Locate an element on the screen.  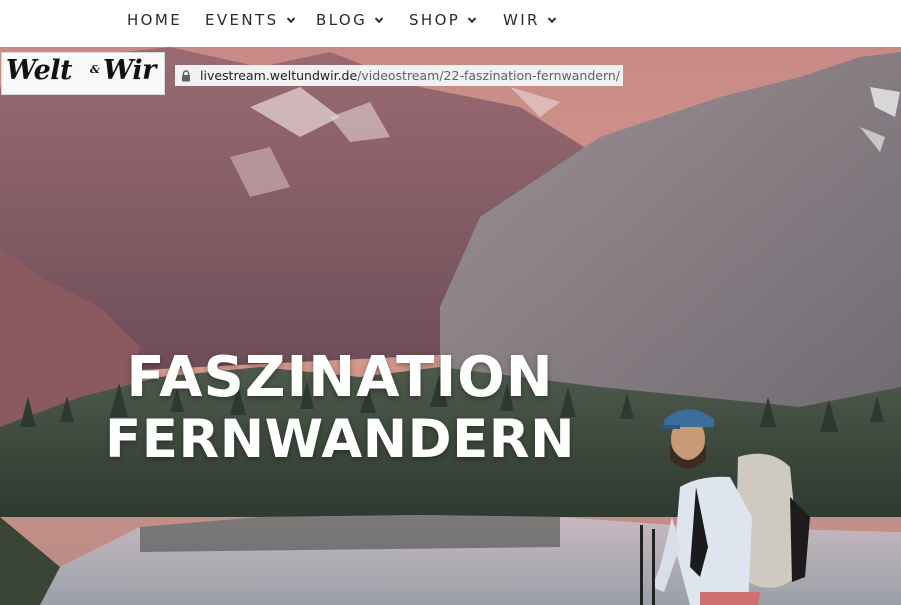
top-navigation: HOME EVENTS BLOG SHOP WIR is located at coordinates (450, 23).